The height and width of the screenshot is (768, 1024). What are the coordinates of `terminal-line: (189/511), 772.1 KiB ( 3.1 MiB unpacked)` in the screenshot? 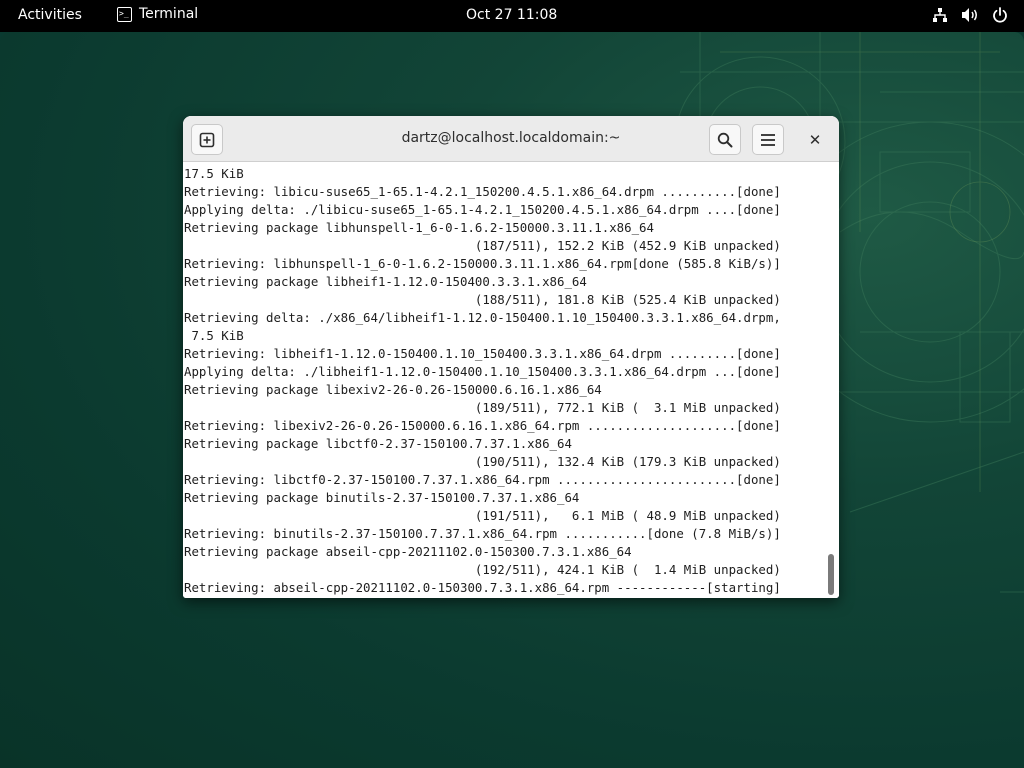 It's located at (482, 407).